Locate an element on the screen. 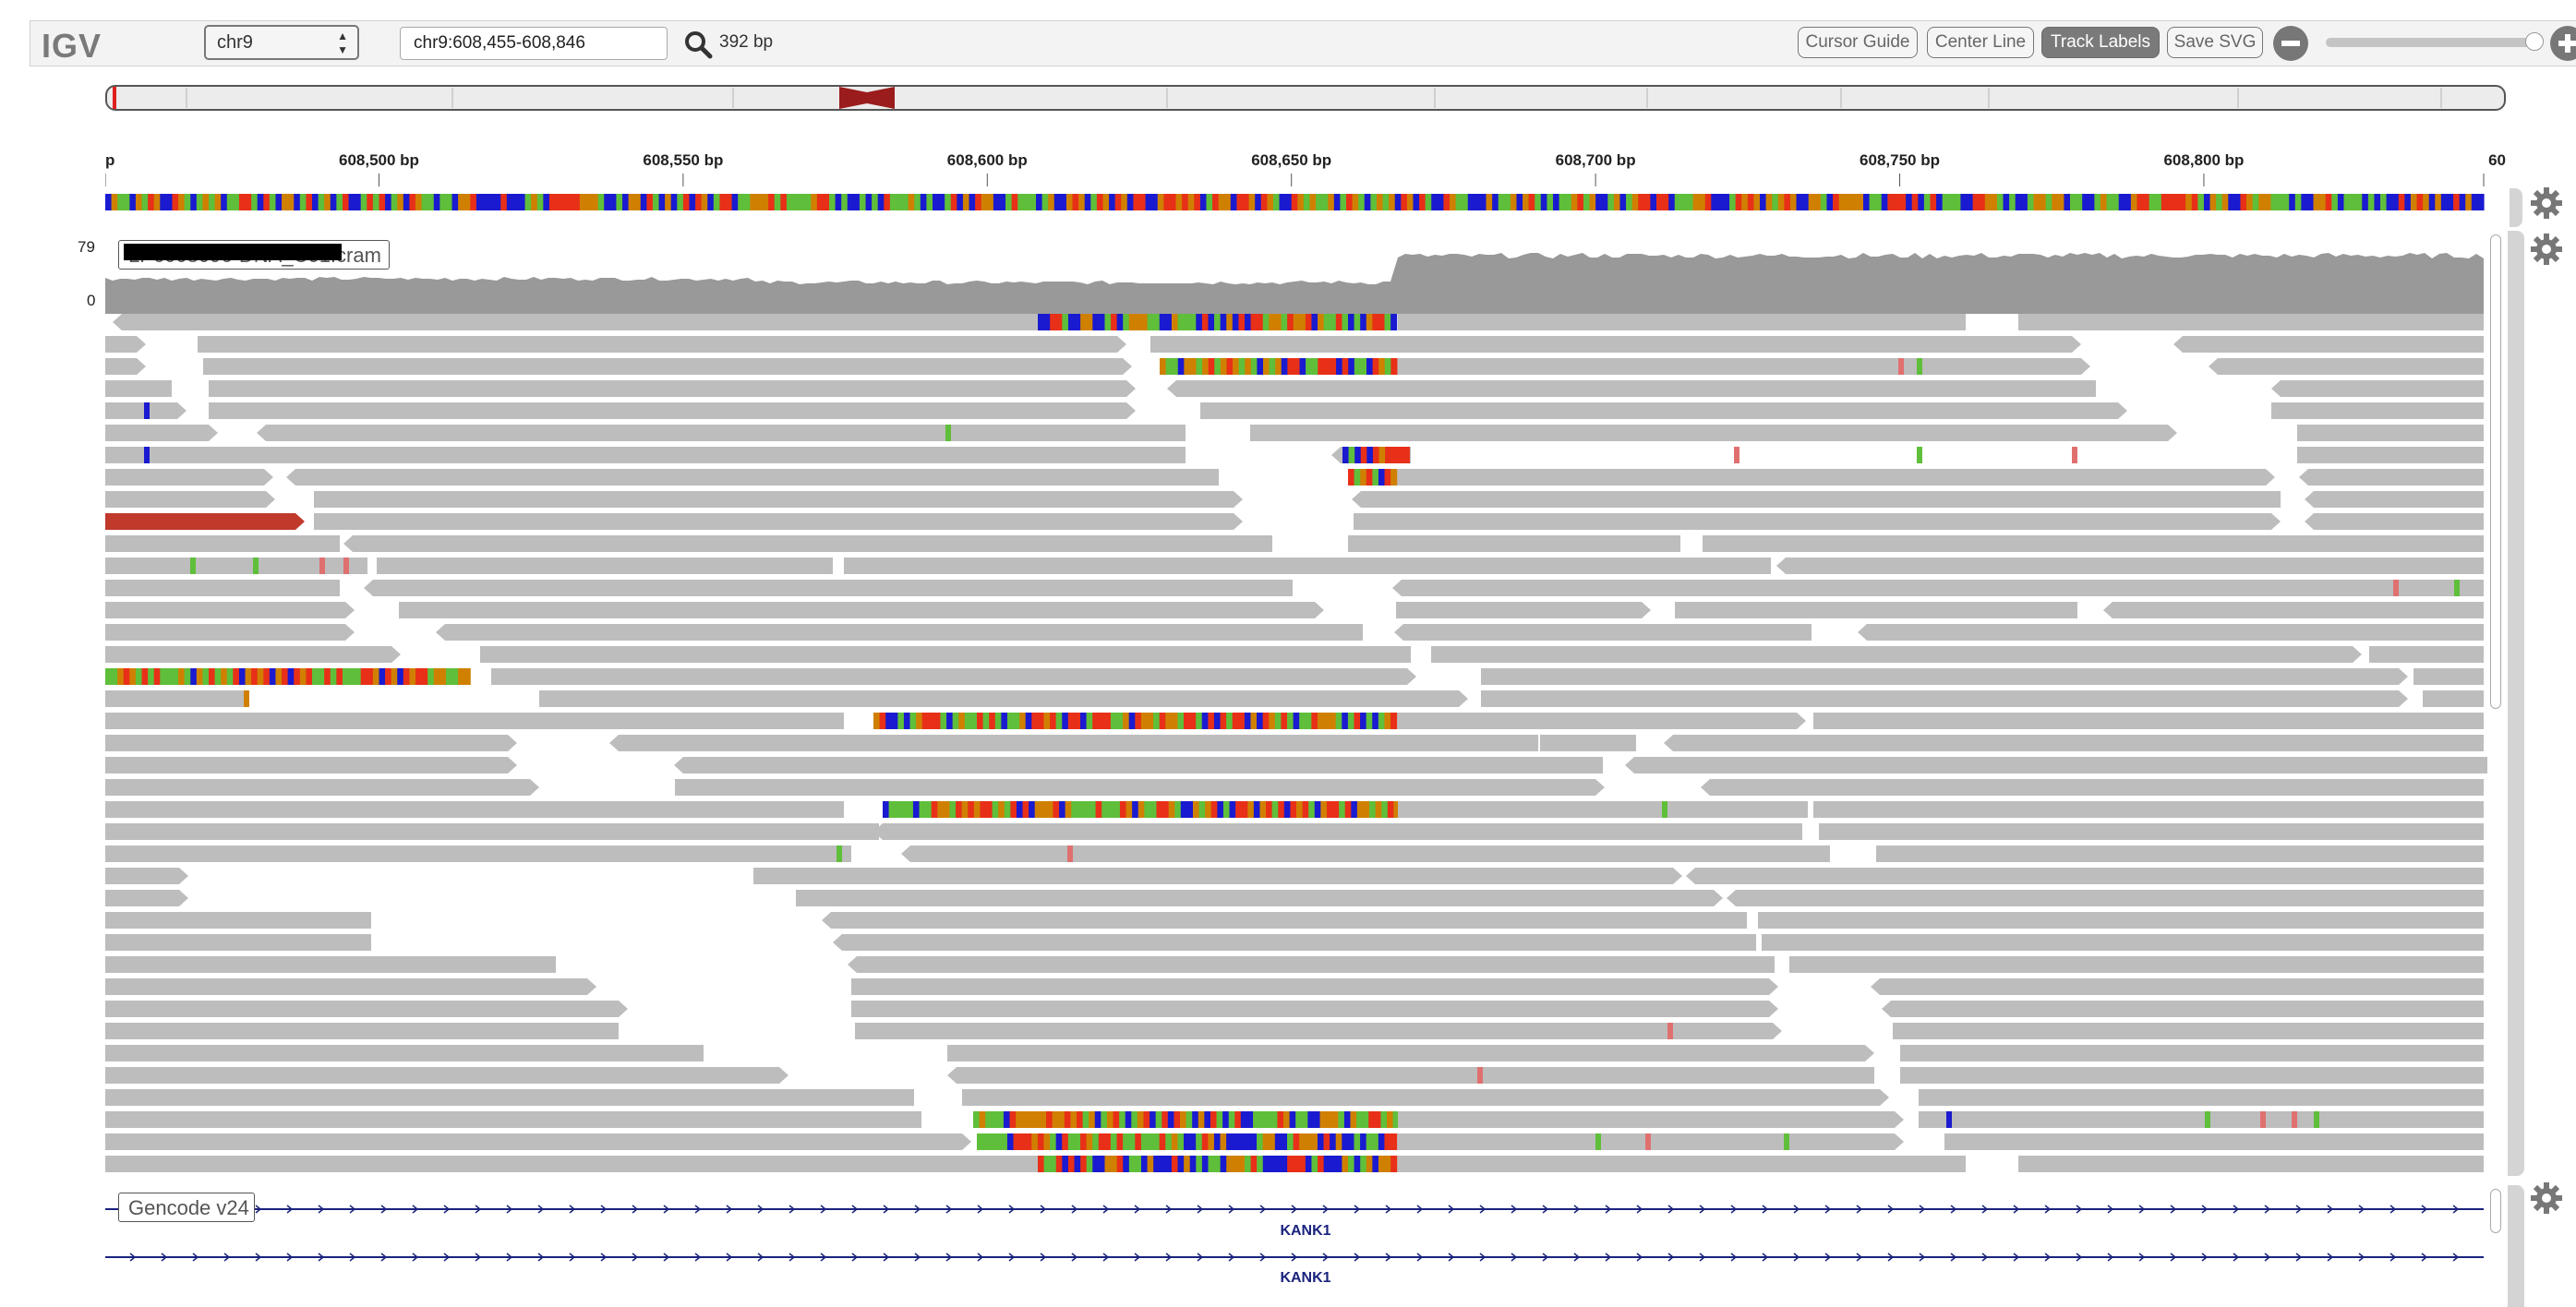 This screenshot has width=2576, height=1307. alignment-scrollbar is located at coordinates (2495, 472).